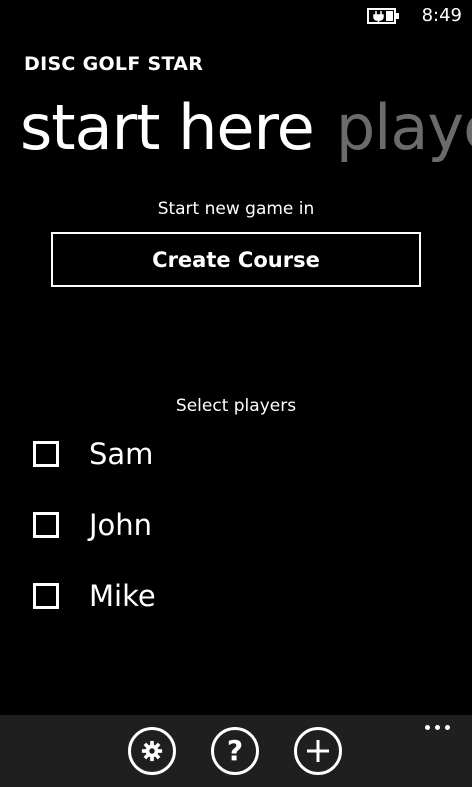 Image resolution: width=472 pixels, height=787 pixels. What do you see at coordinates (236, 259) in the screenshot?
I see `create-course-button: Create Course` at bounding box center [236, 259].